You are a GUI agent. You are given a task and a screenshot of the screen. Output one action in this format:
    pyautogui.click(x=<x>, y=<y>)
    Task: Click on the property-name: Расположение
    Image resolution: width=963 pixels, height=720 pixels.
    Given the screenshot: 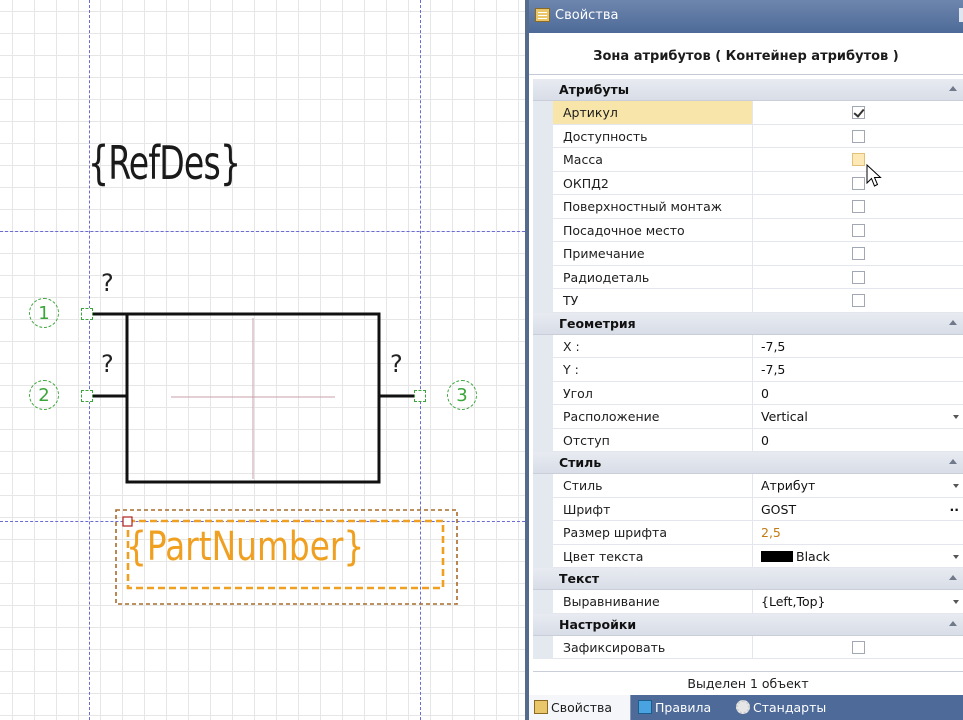 What is the action you would take?
    pyautogui.click(x=653, y=417)
    